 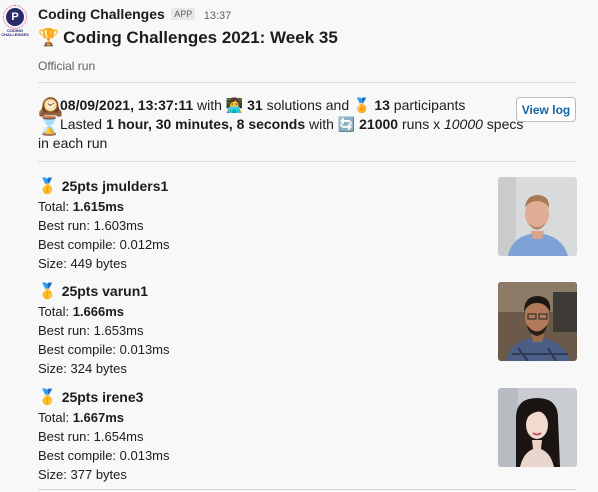 I want to click on entry-name: 🥇 25pts jmulders1, so click(x=103, y=186).